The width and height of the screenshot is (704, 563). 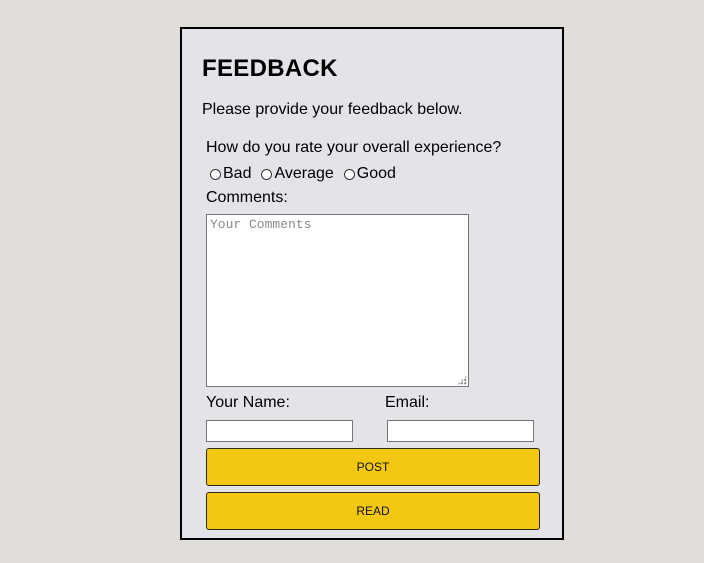 I want to click on comments-label: Comments:, so click(x=247, y=197).